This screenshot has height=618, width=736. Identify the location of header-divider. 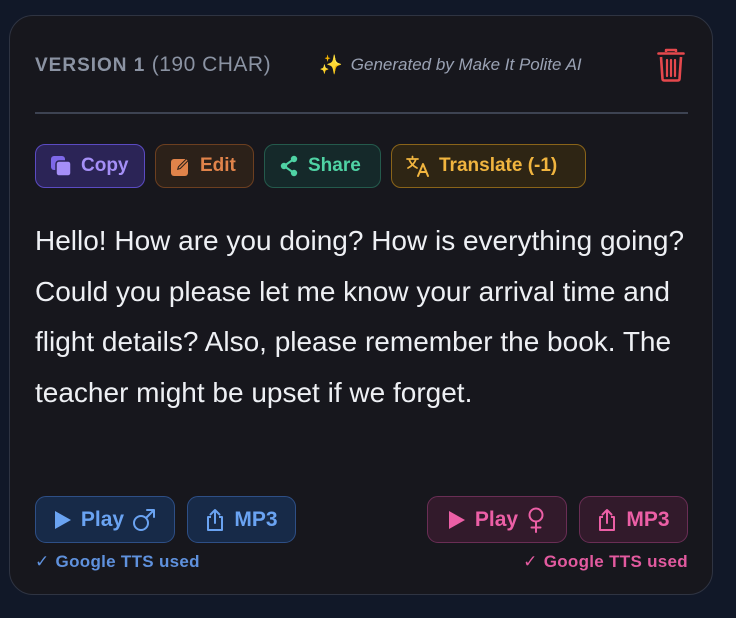
(361, 113).